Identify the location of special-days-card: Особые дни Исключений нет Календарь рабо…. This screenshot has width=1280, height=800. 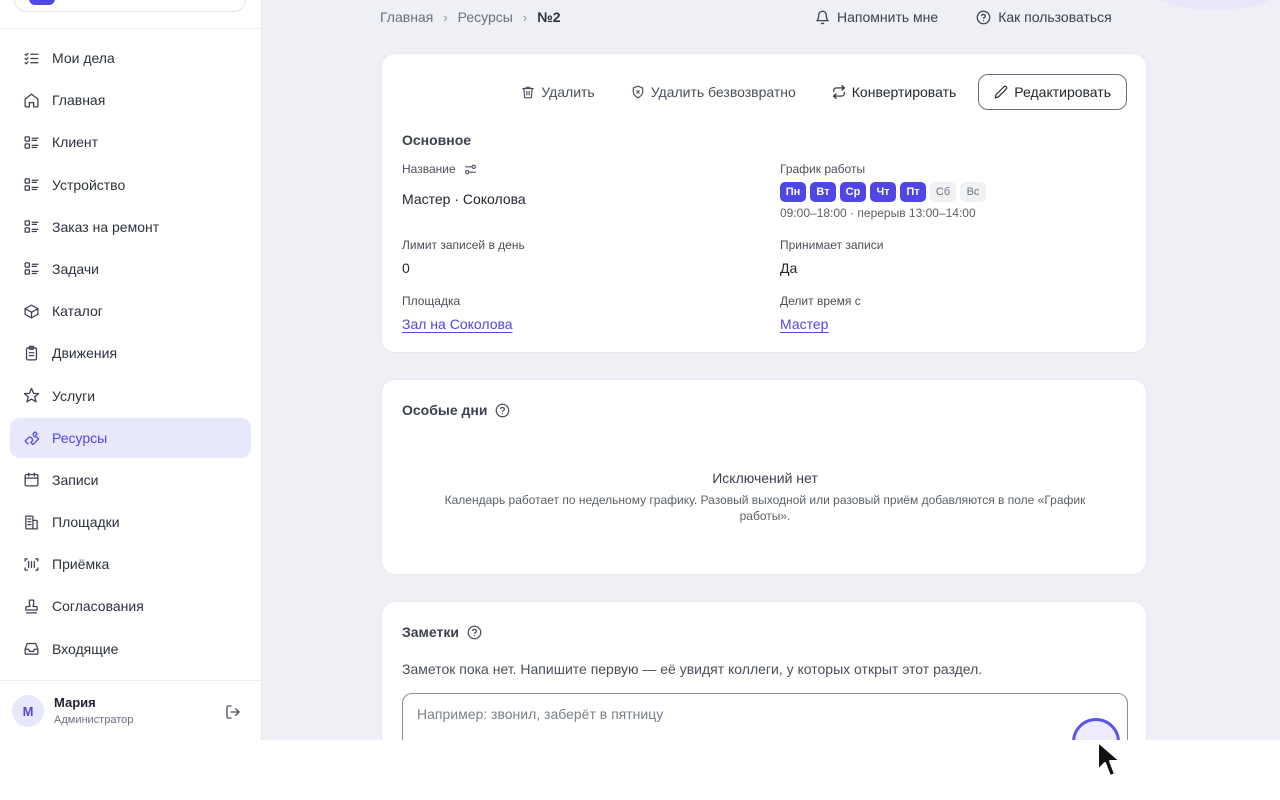
(764, 477).